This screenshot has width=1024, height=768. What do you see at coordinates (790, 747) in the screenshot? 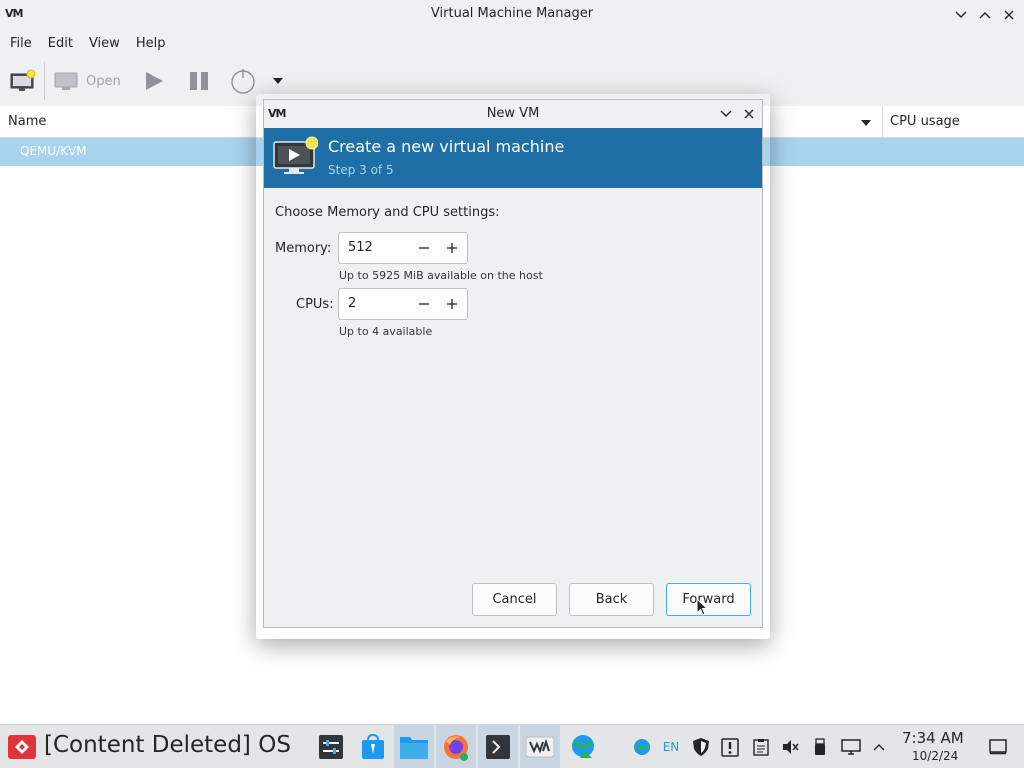
I see `volume-muted-icon` at bounding box center [790, 747].